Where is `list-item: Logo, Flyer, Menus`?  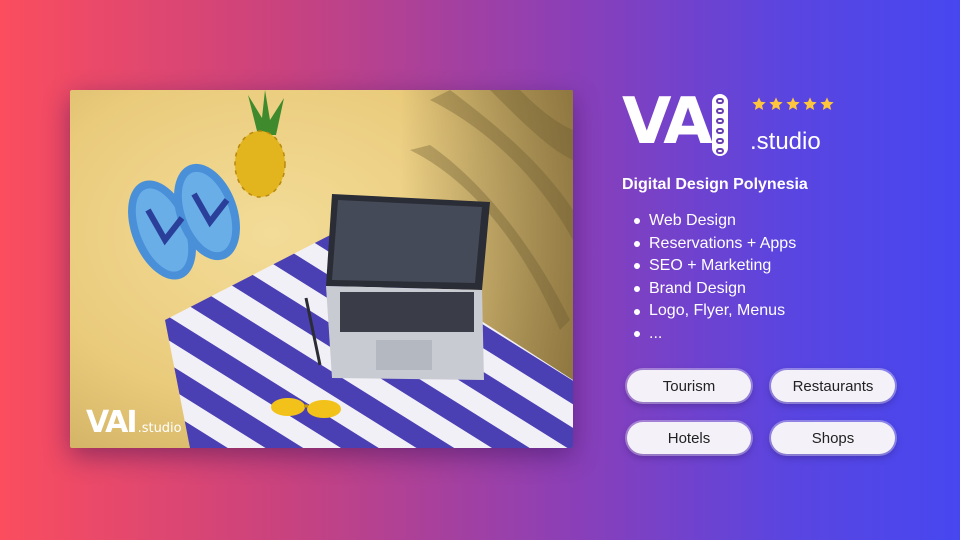
list-item: Logo, Flyer, Menus is located at coordinates (715, 311).